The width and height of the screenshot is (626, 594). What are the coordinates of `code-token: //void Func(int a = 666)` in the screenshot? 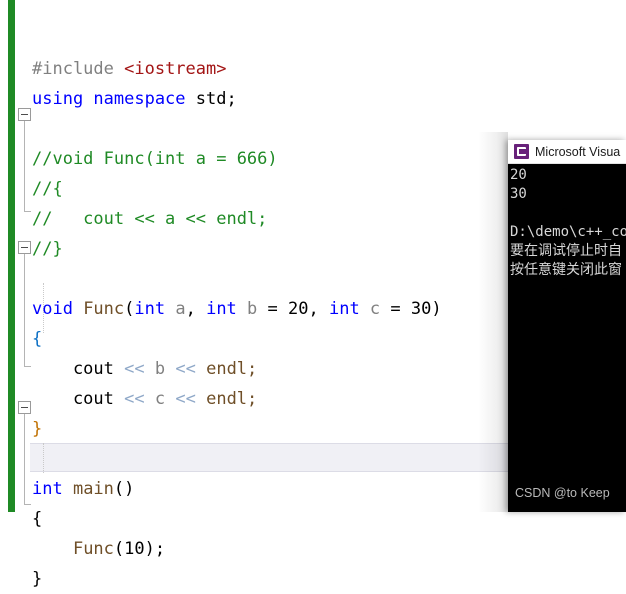 It's located at (155, 159).